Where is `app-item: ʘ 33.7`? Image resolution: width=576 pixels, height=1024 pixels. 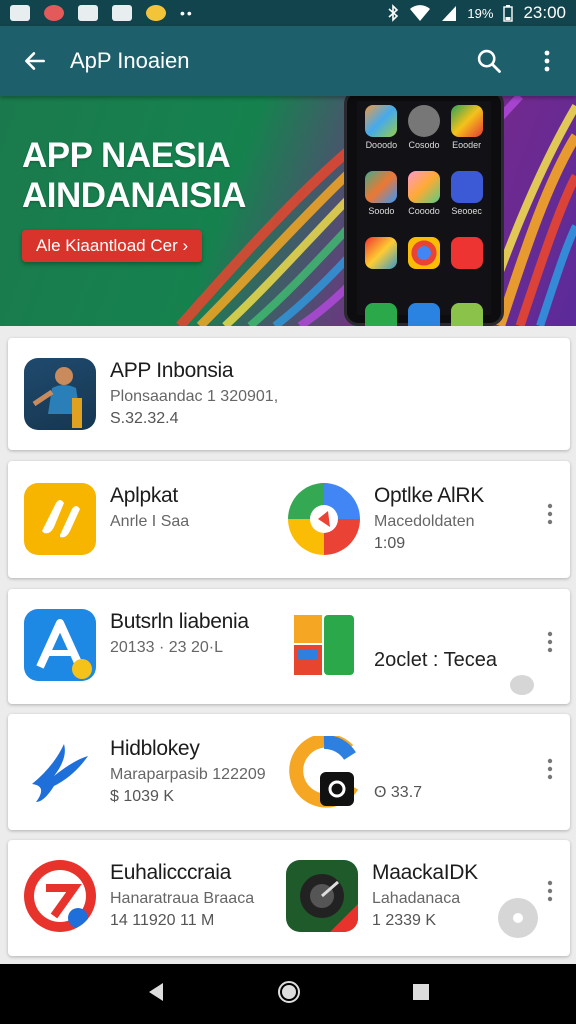 app-item: ʘ 33.7 is located at coordinates (355, 770).